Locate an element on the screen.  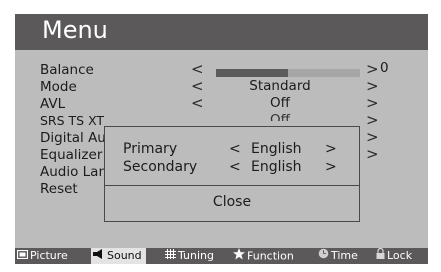
secondary-language-value: English is located at coordinates (276, 167).